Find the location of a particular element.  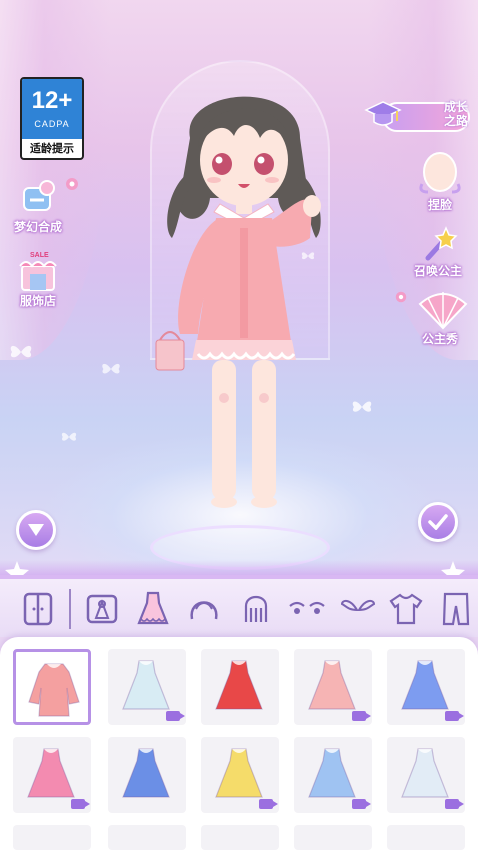

pants-icon is located at coordinates (456, 609).